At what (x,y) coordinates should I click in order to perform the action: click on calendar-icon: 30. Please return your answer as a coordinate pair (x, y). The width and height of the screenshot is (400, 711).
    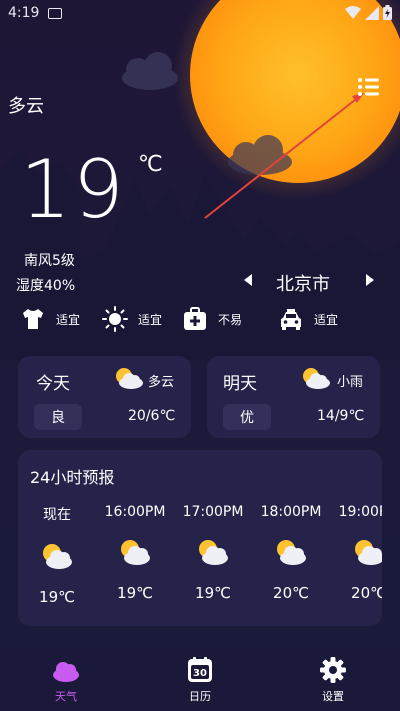
    Looking at the image, I should click on (200, 669).